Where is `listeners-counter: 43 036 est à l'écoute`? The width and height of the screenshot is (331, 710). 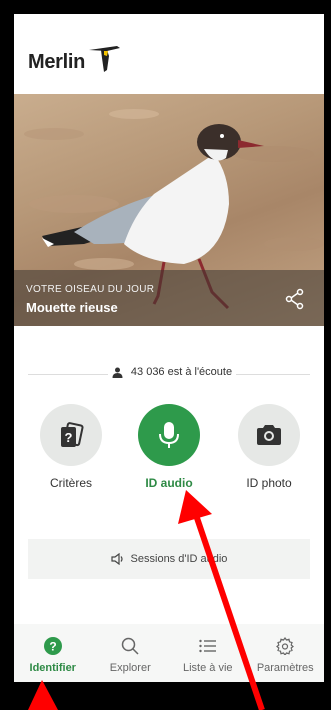
listeners-counter: 43 036 est à l'écoute is located at coordinates (169, 374).